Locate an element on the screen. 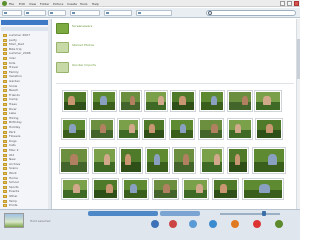  sidebar-folder-item: Family is located at coordinates (26, 72).